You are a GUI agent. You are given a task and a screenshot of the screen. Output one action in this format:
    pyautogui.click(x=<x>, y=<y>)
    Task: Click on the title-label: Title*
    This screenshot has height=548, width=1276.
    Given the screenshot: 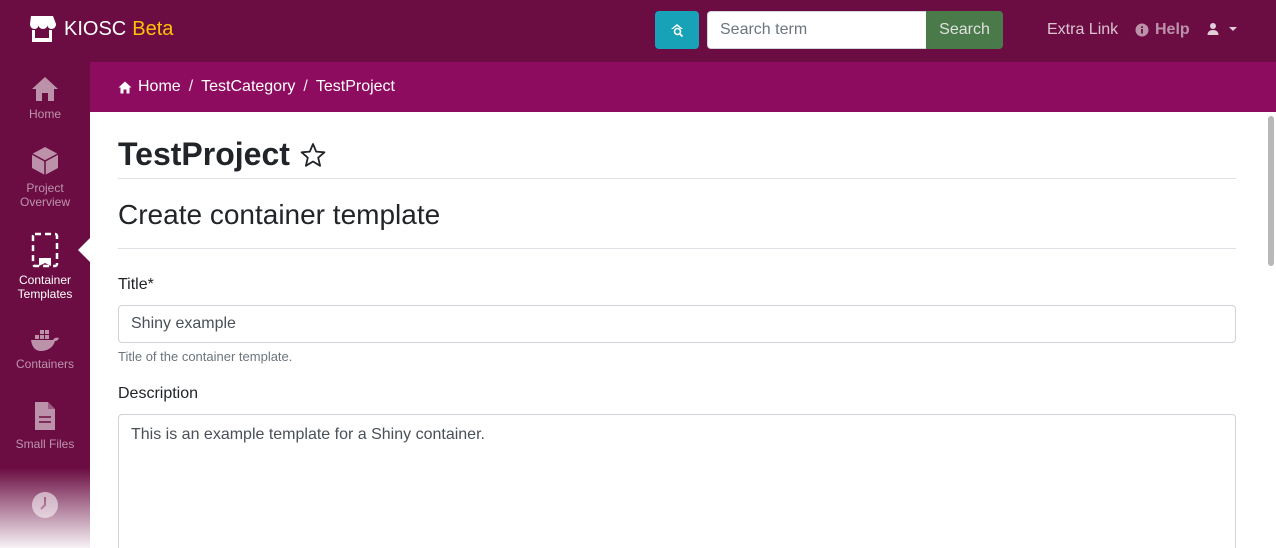 What is the action you would take?
    pyautogui.click(x=136, y=284)
    